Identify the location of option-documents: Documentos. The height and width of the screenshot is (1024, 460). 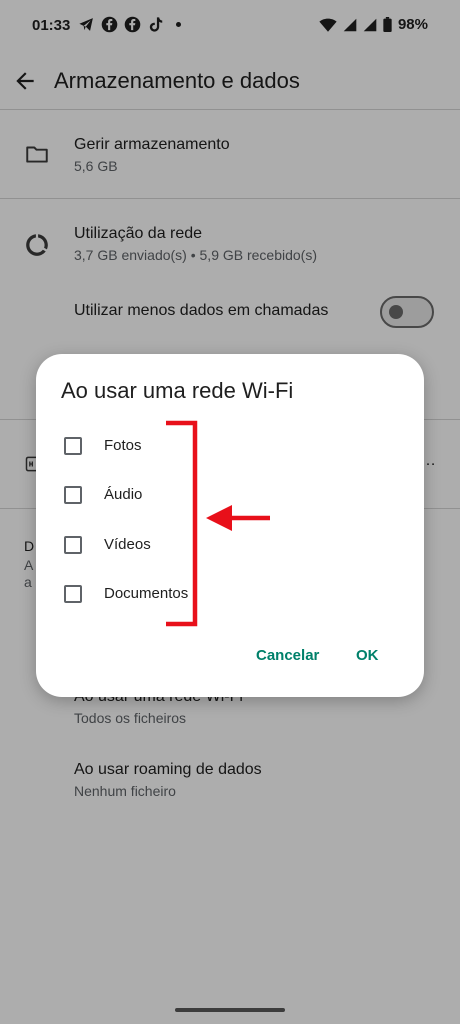
(136, 594).